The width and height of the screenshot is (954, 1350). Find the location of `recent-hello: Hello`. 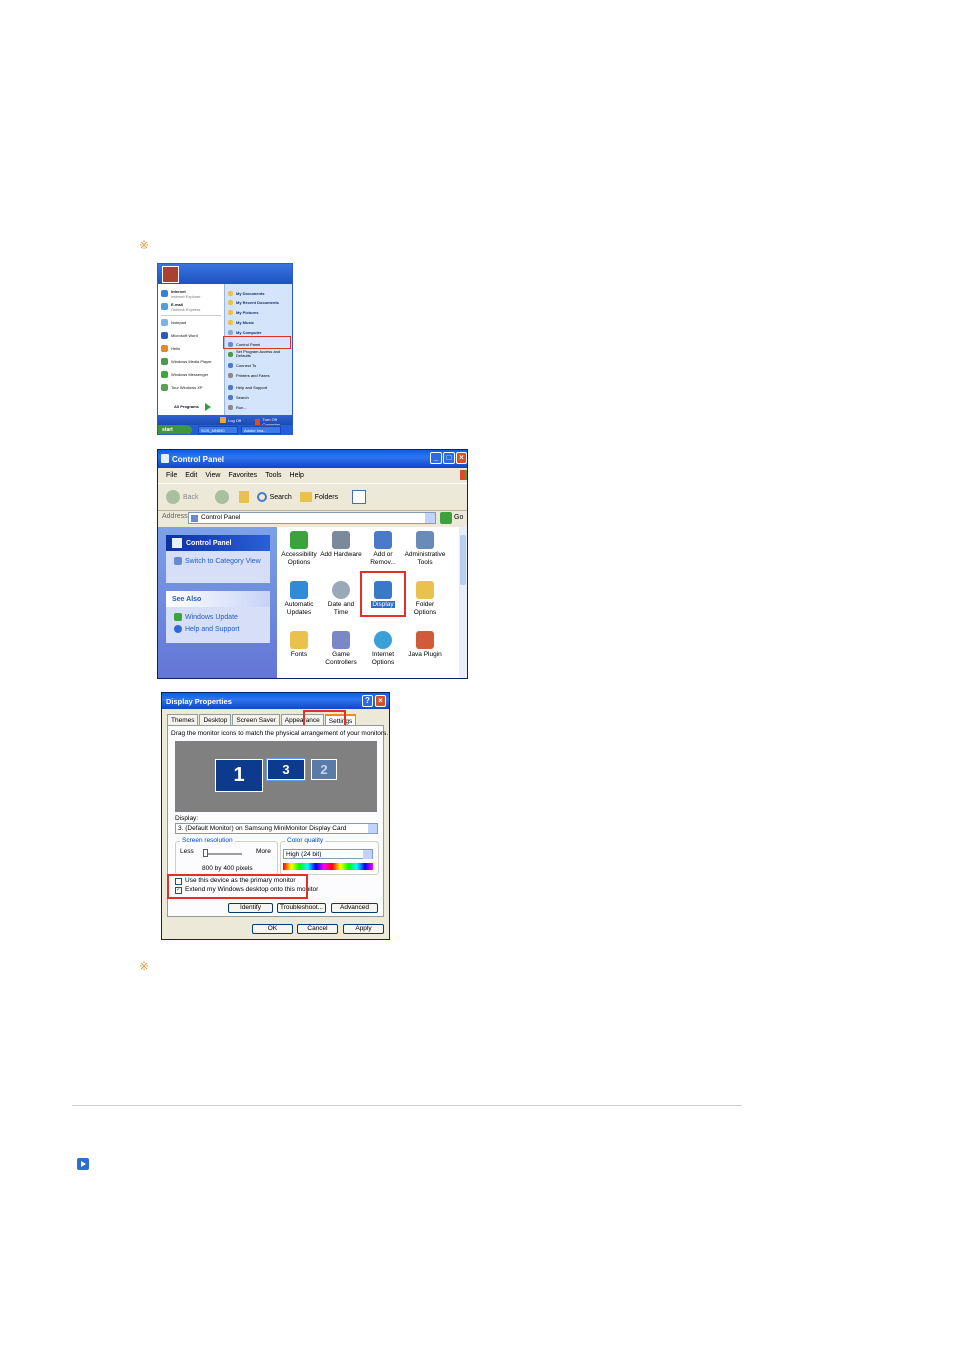

recent-hello: Hello is located at coordinates (170, 348).